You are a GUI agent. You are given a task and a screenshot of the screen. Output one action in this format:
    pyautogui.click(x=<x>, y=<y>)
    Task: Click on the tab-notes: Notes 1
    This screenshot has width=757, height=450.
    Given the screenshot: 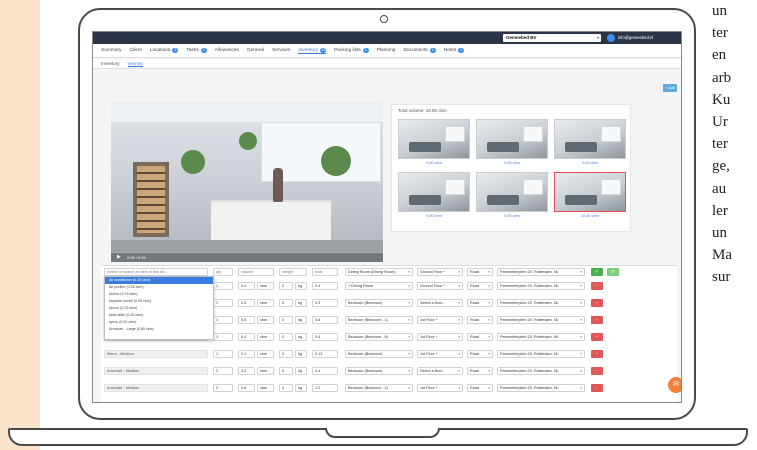 What is the action you would take?
    pyautogui.click(x=454, y=50)
    